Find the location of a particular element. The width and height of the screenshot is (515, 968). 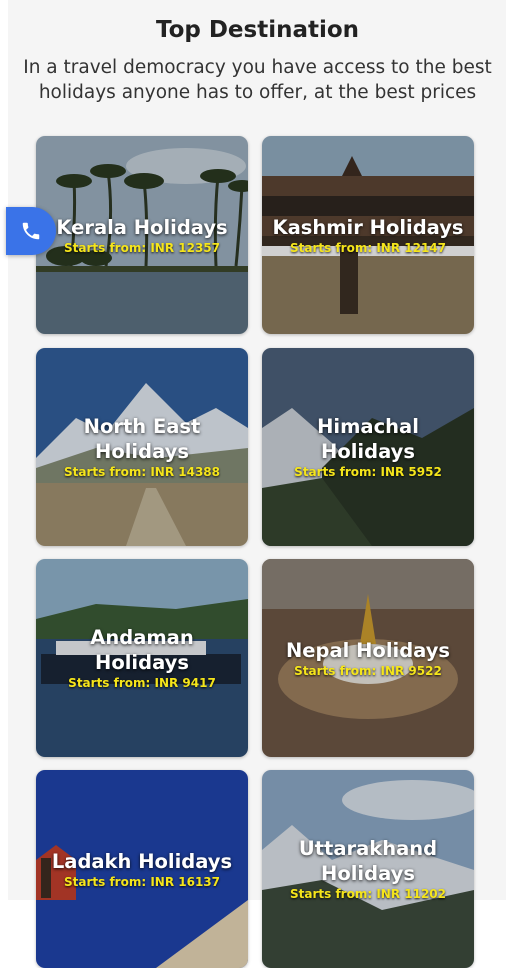

destination-card-kerala: Kerala Holidays Starts from: INR 12357 is located at coordinates (142, 235).